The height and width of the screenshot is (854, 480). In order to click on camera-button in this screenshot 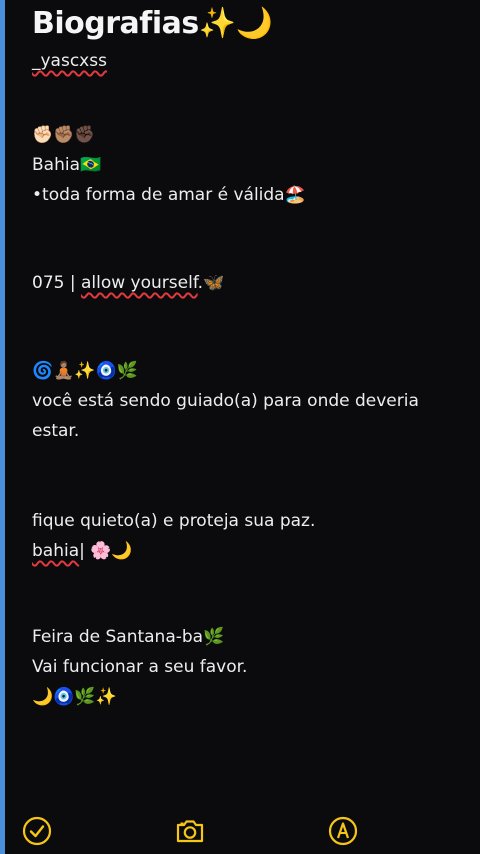, I will do `click(190, 831)`.